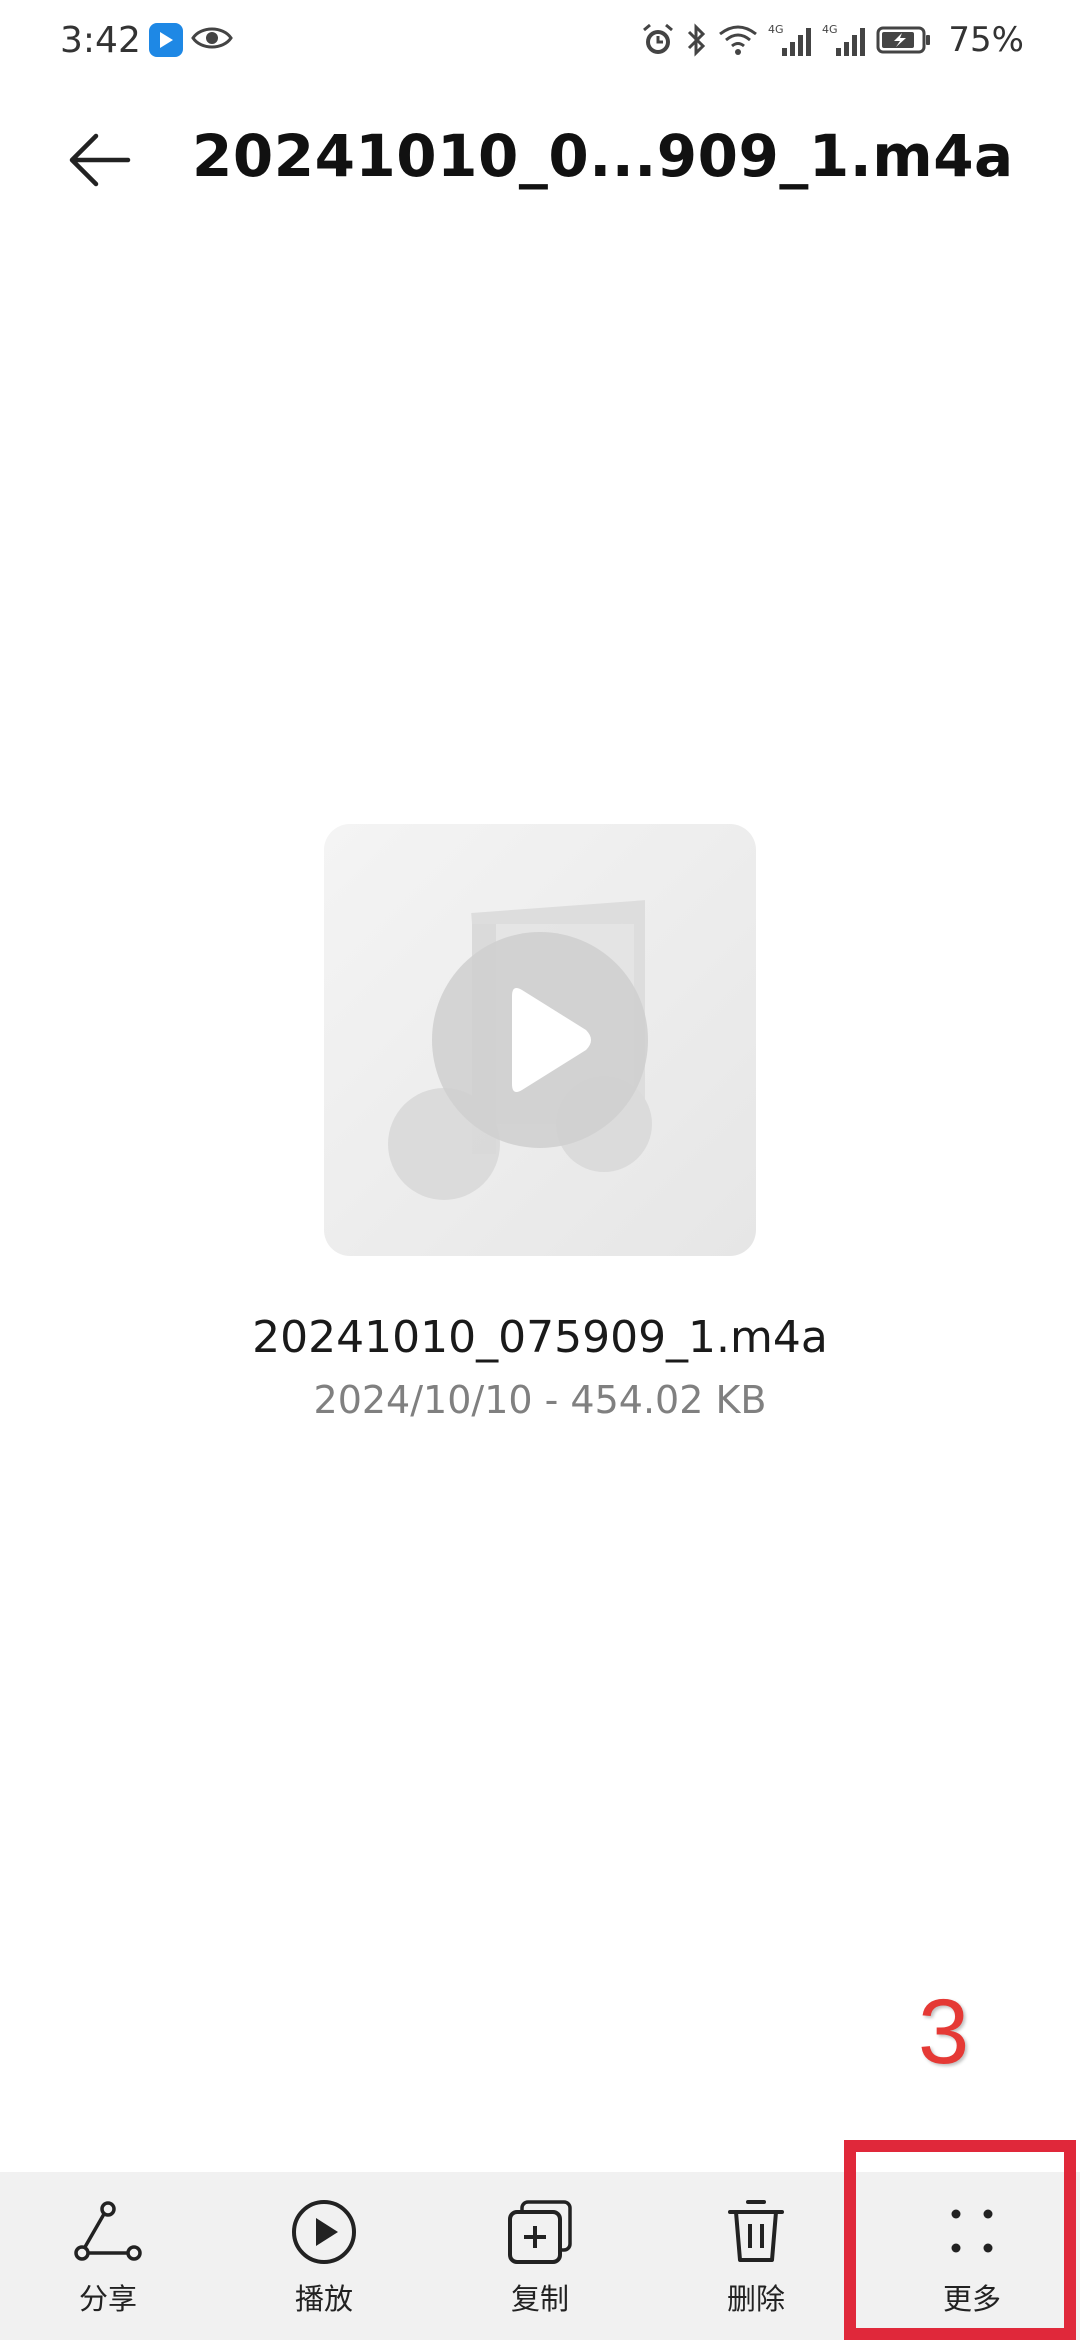 This screenshot has width=1080, height=2340. I want to click on signal-label-1: 4G, so click(776, 29).